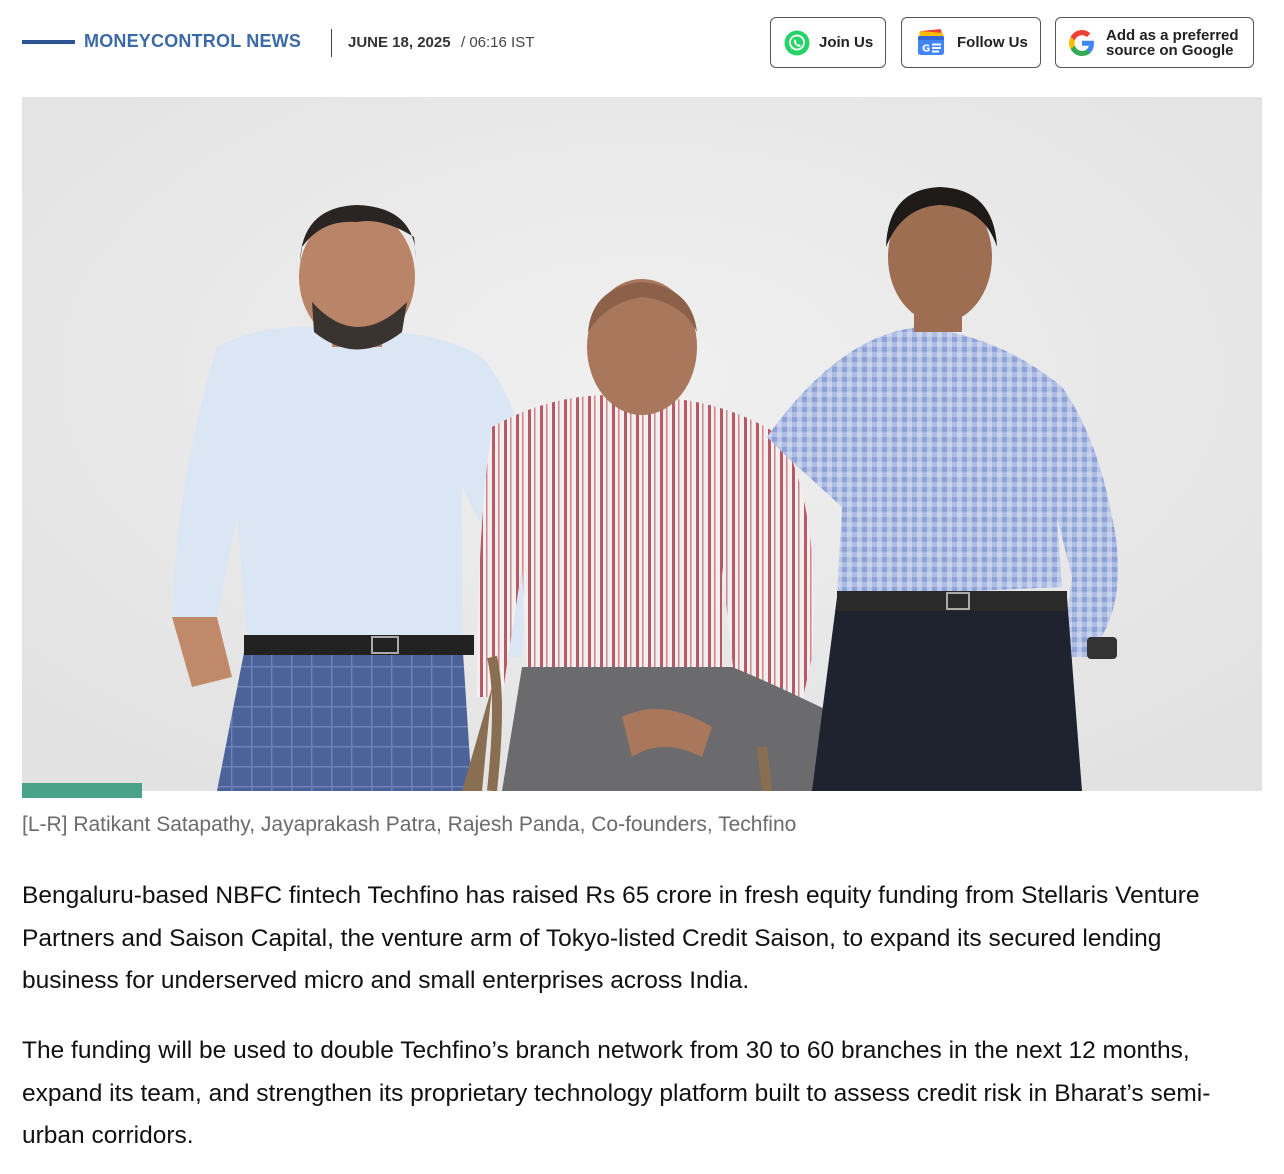  Describe the element at coordinates (992, 42) in the screenshot. I see `follow-us-label: Follow Us` at that location.